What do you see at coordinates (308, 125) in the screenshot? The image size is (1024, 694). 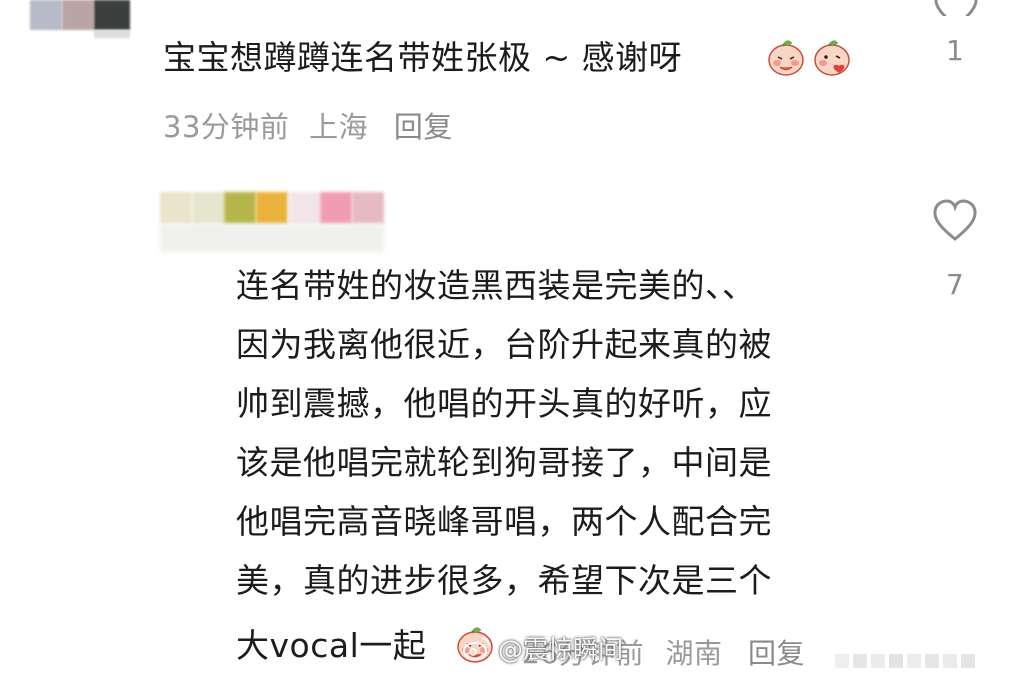 I see `comment-meta: 33分钟前 上海 回复` at bounding box center [308, 125].